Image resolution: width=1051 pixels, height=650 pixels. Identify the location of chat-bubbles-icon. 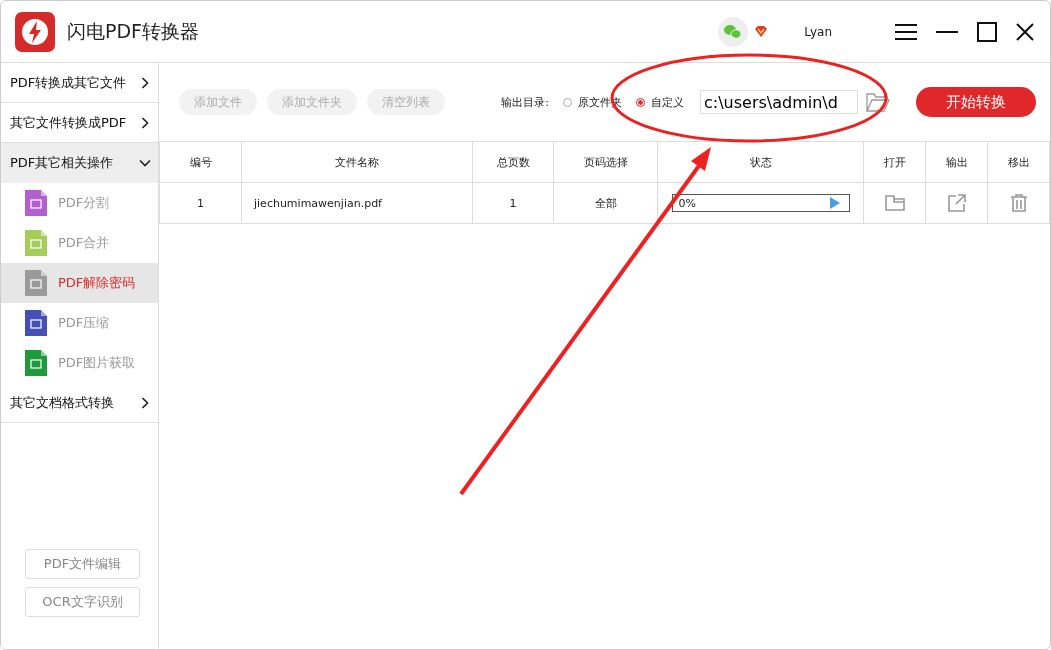
(733, 31).